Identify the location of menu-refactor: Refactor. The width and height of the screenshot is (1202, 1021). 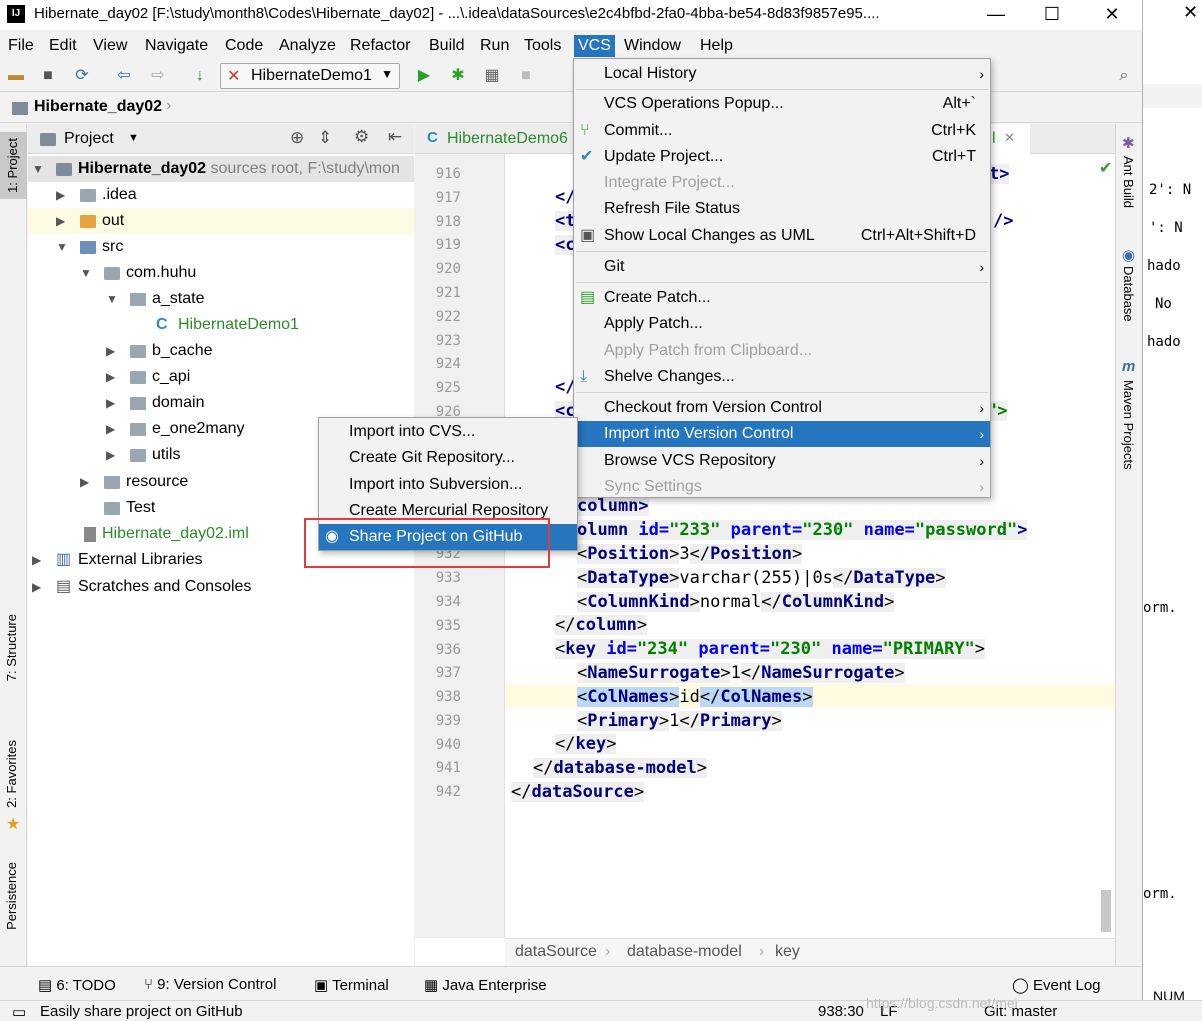
(380, 46).